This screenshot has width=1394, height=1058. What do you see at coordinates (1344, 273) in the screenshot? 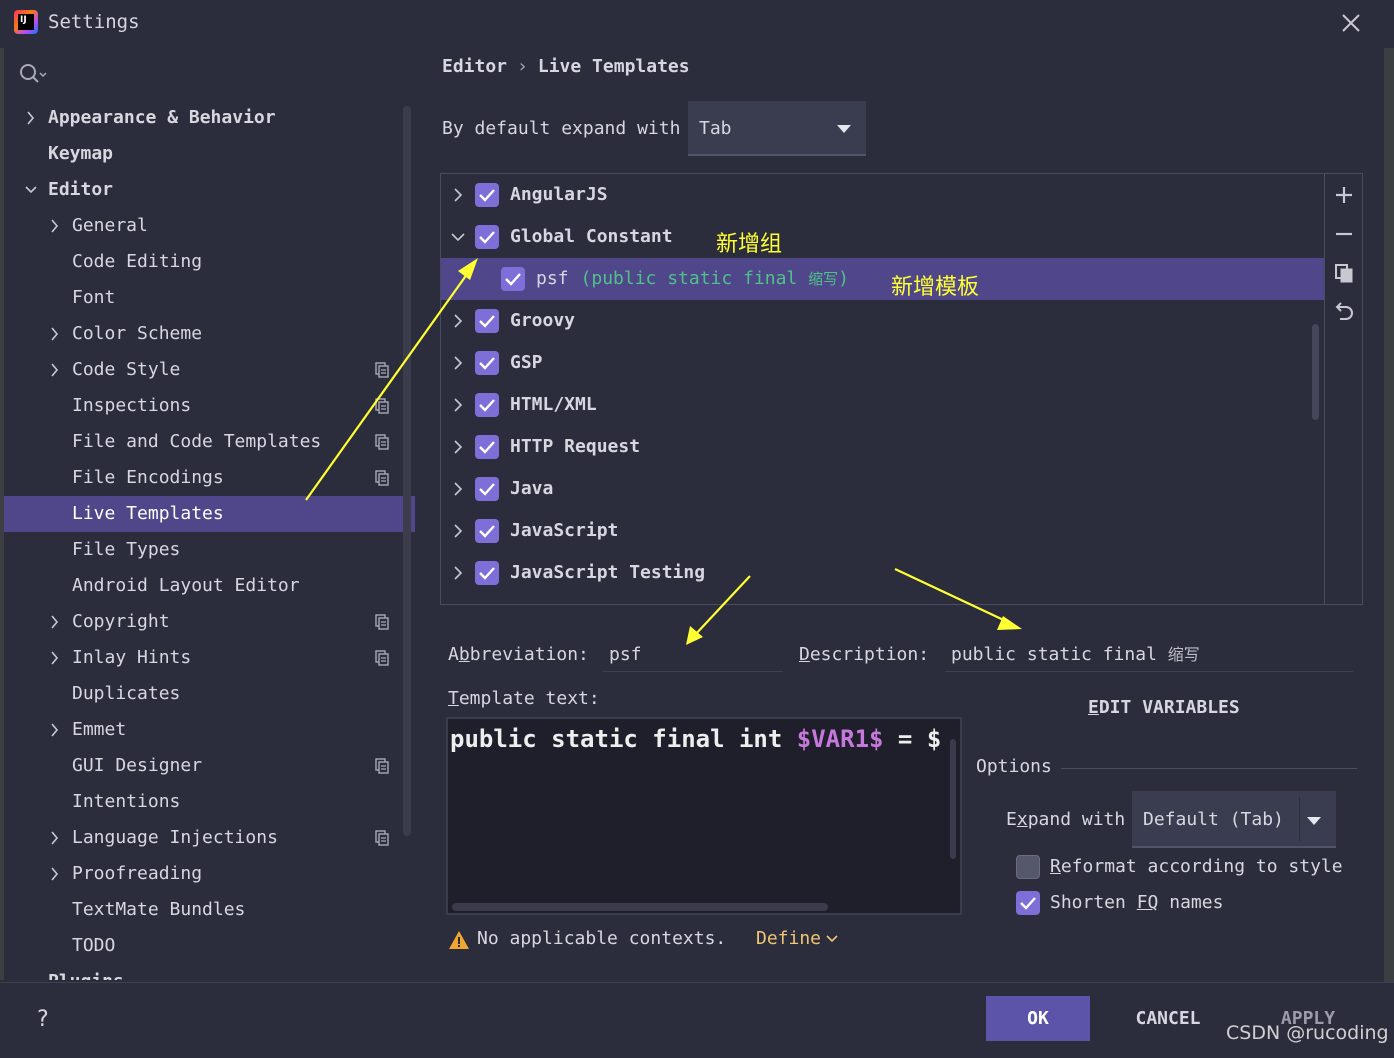
I see `copy-icon` at bounding box center [1344, 273].